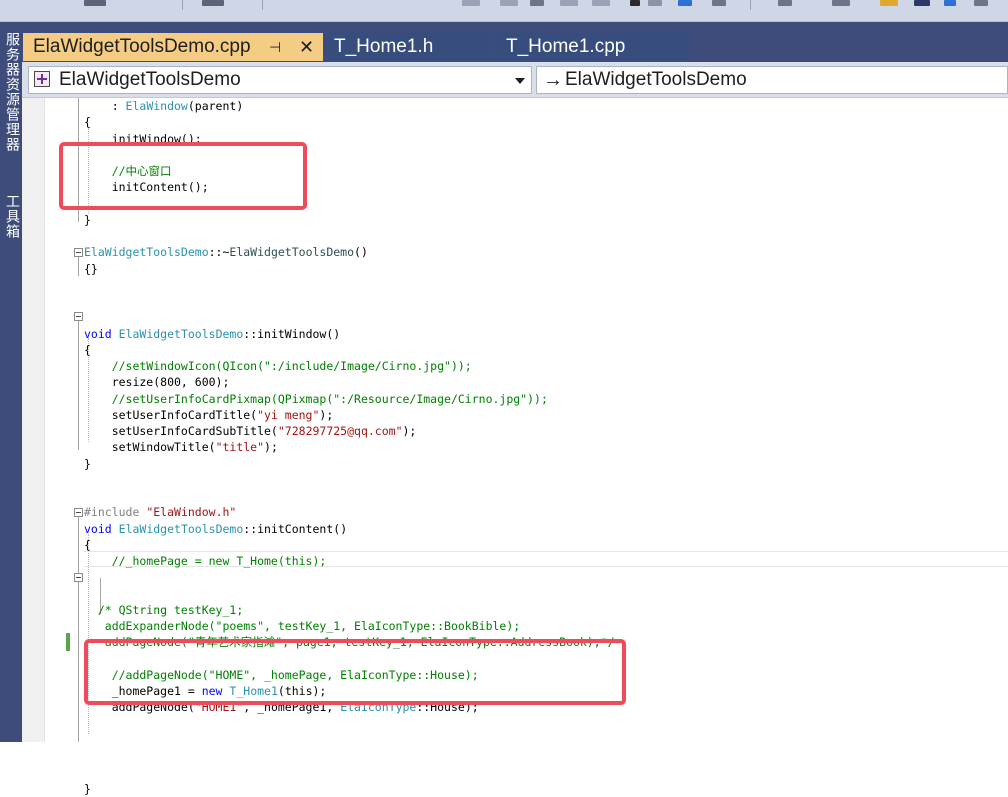 The image size is (1008, 797). I want to click on close-icon: ✕, so click(306, 47).